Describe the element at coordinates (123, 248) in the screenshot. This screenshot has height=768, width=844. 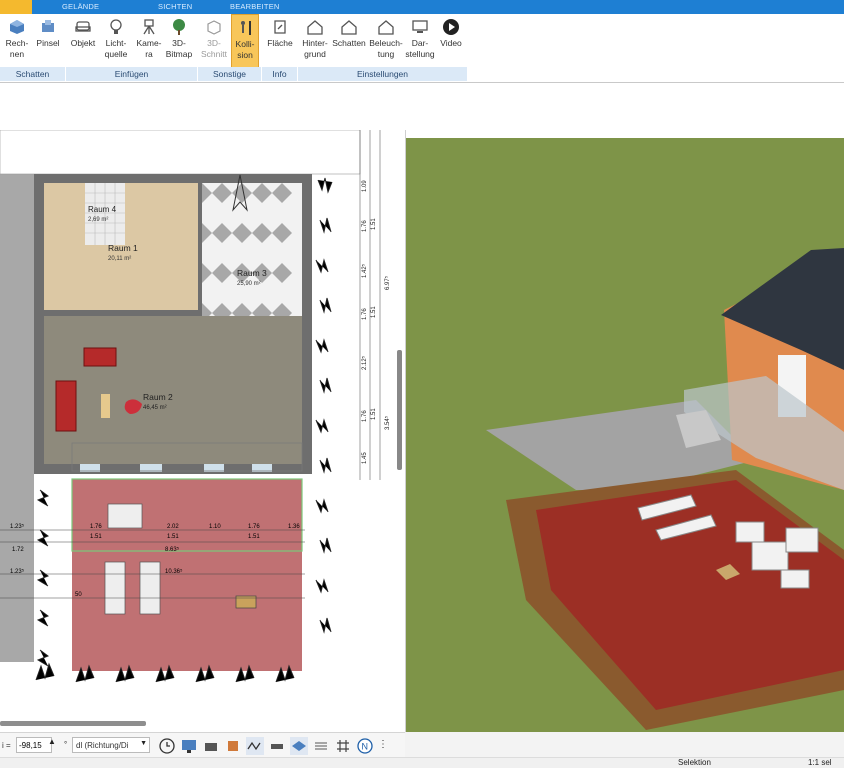
I see `room-1-name: Raum 1` at that location.